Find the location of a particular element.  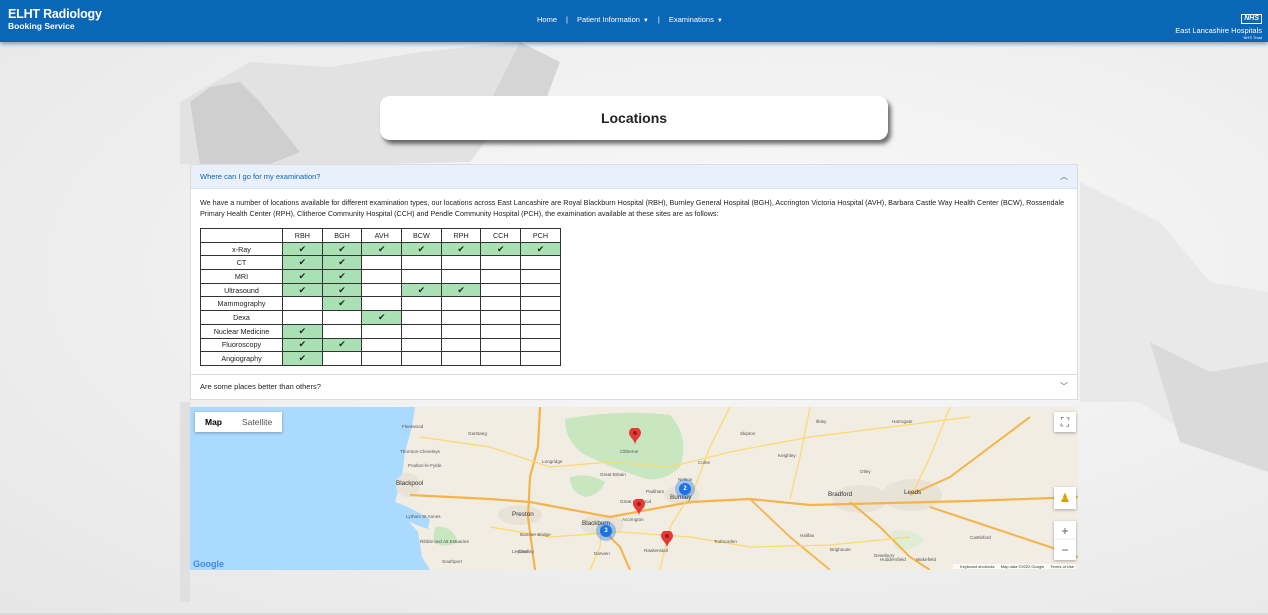

map-label-city: Leeds is located at coordinates (913, 492).